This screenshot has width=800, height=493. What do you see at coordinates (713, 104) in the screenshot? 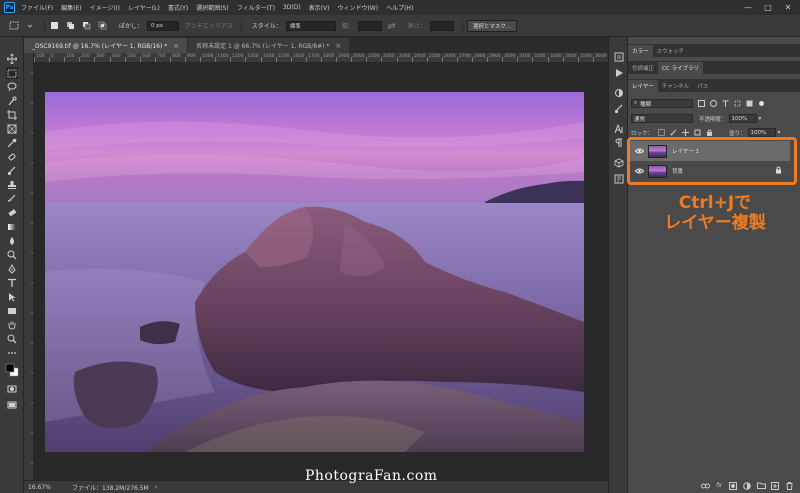
I see `adjustment-filter-icon` at bounding box center [713, 104].